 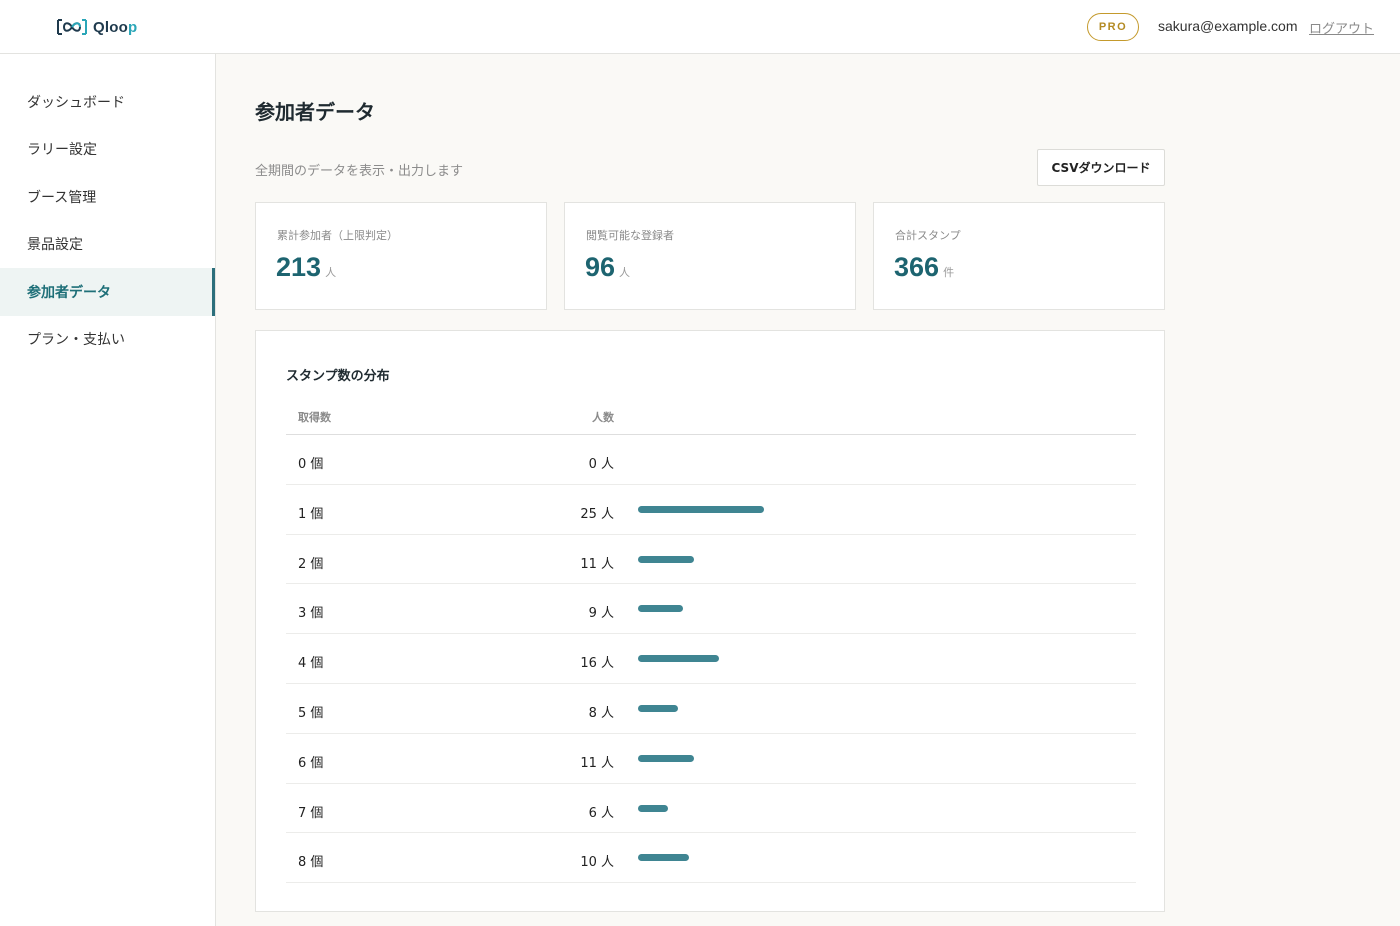 I want to click on stat-value: 213, so click(x=299, y=267).